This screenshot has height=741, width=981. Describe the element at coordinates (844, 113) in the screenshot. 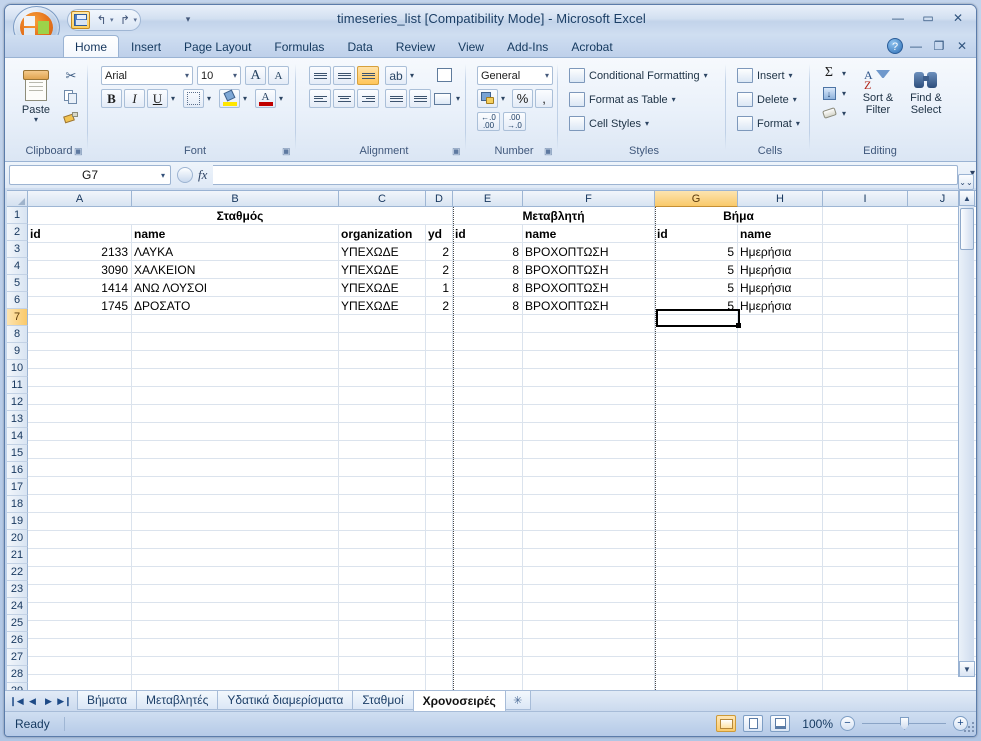

I see `clear-dropdown-icon: ▾` at that location.